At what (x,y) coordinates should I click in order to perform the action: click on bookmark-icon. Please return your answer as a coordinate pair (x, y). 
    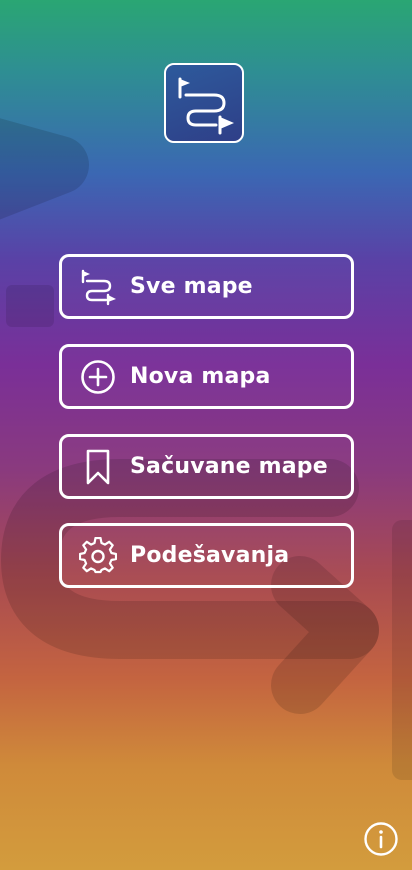
    Looking at the image, I should click on (98, 467).